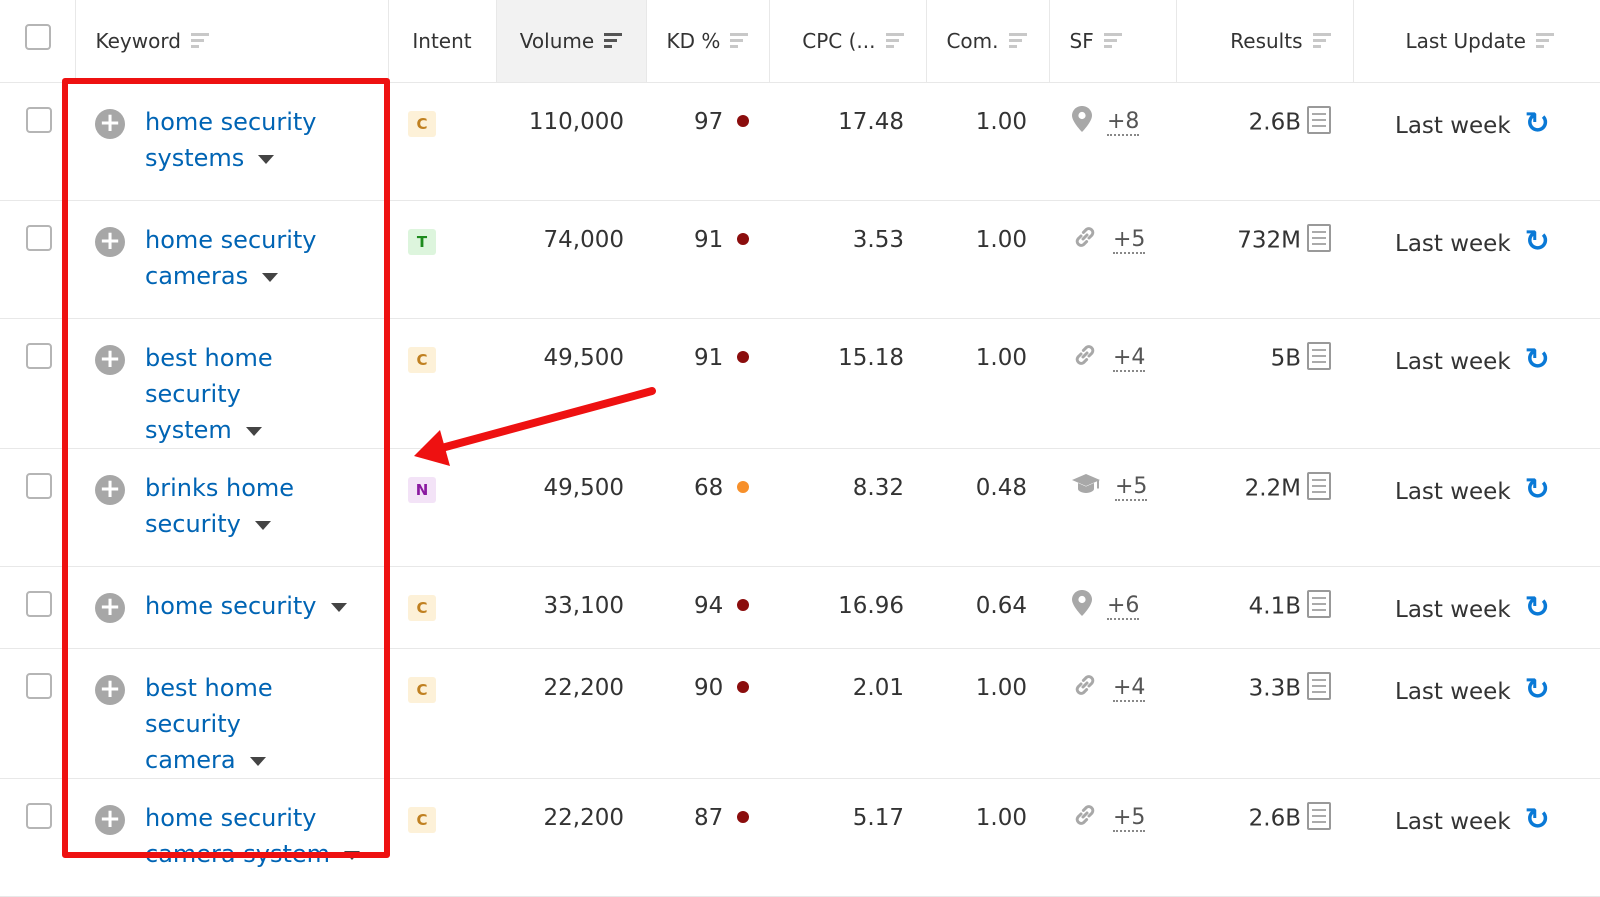  I want to click on volume-column-header: Volume, so click(571, 41).